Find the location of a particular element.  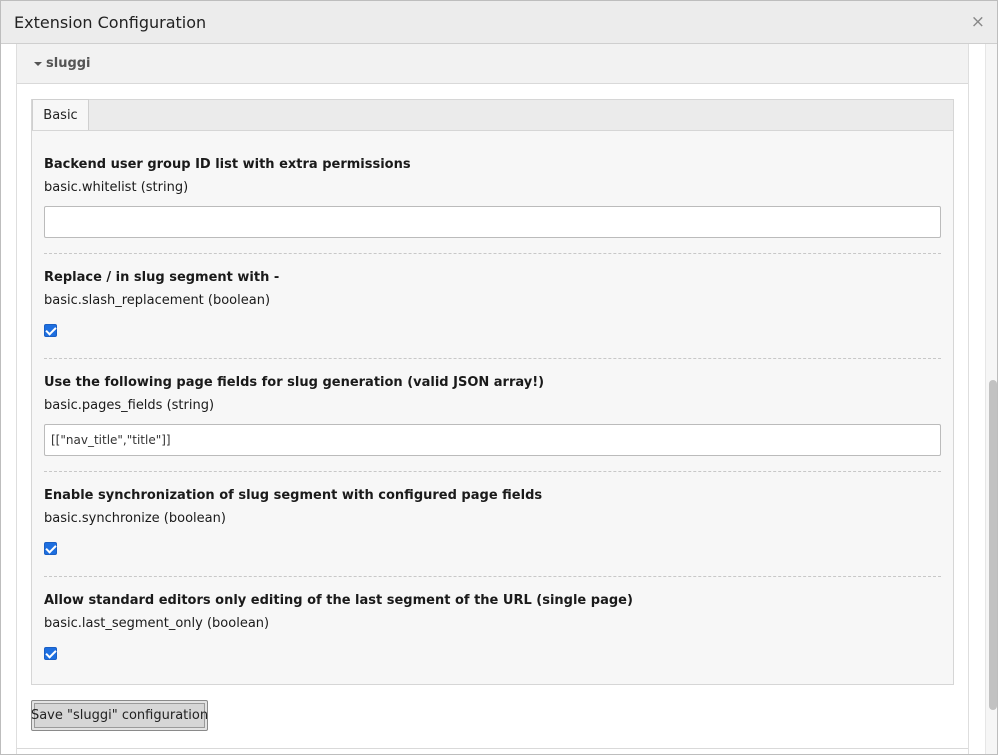

panel-heading-toggle: sluggi is located at coordinates (492, 64).